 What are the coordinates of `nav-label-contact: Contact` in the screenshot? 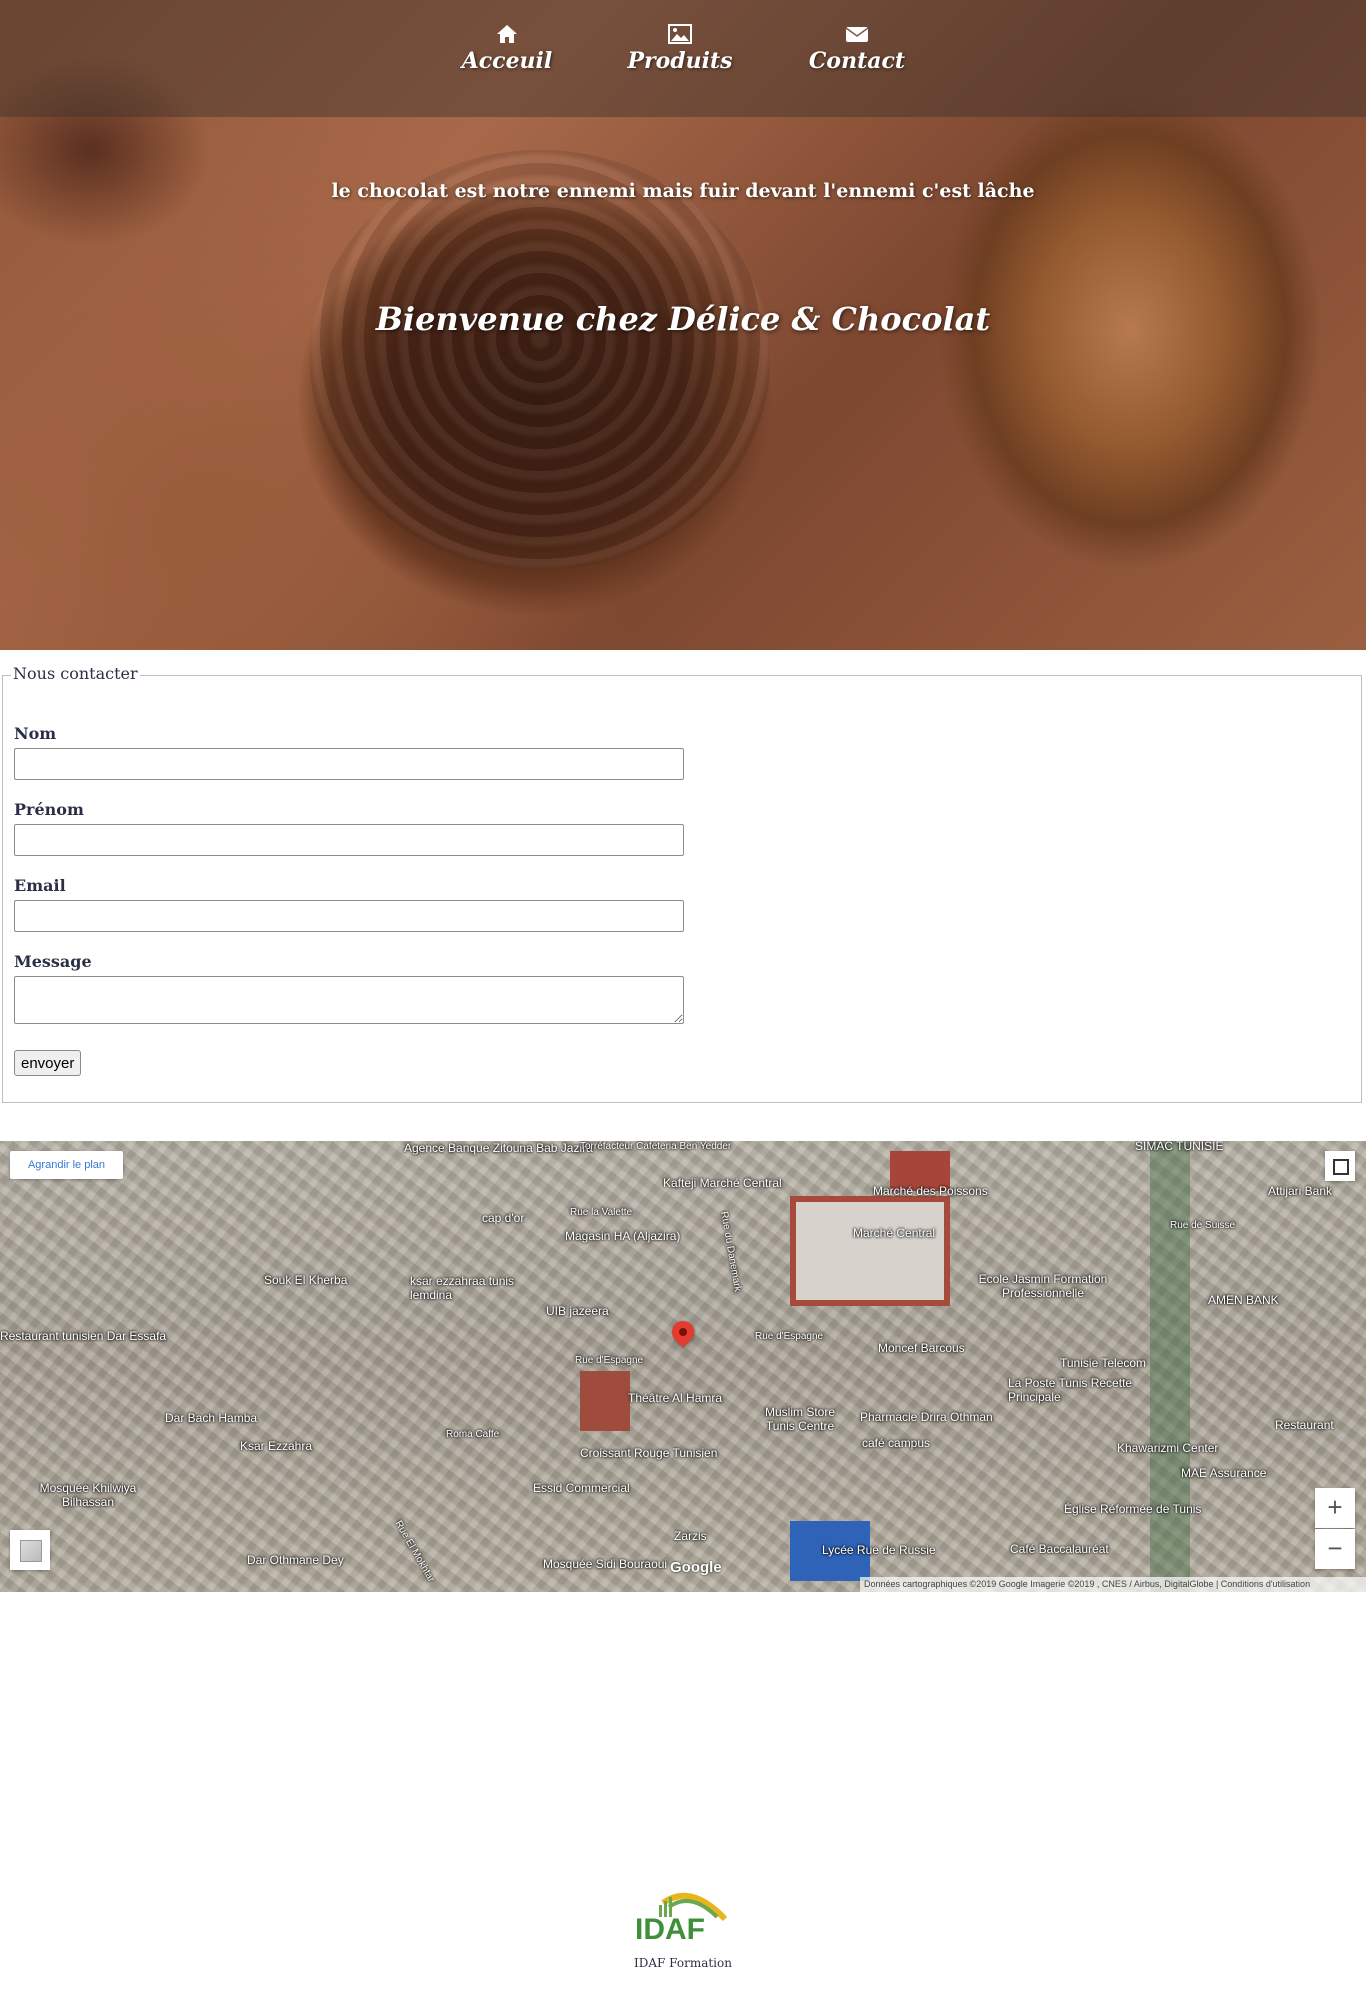 It's located at (857, 61).